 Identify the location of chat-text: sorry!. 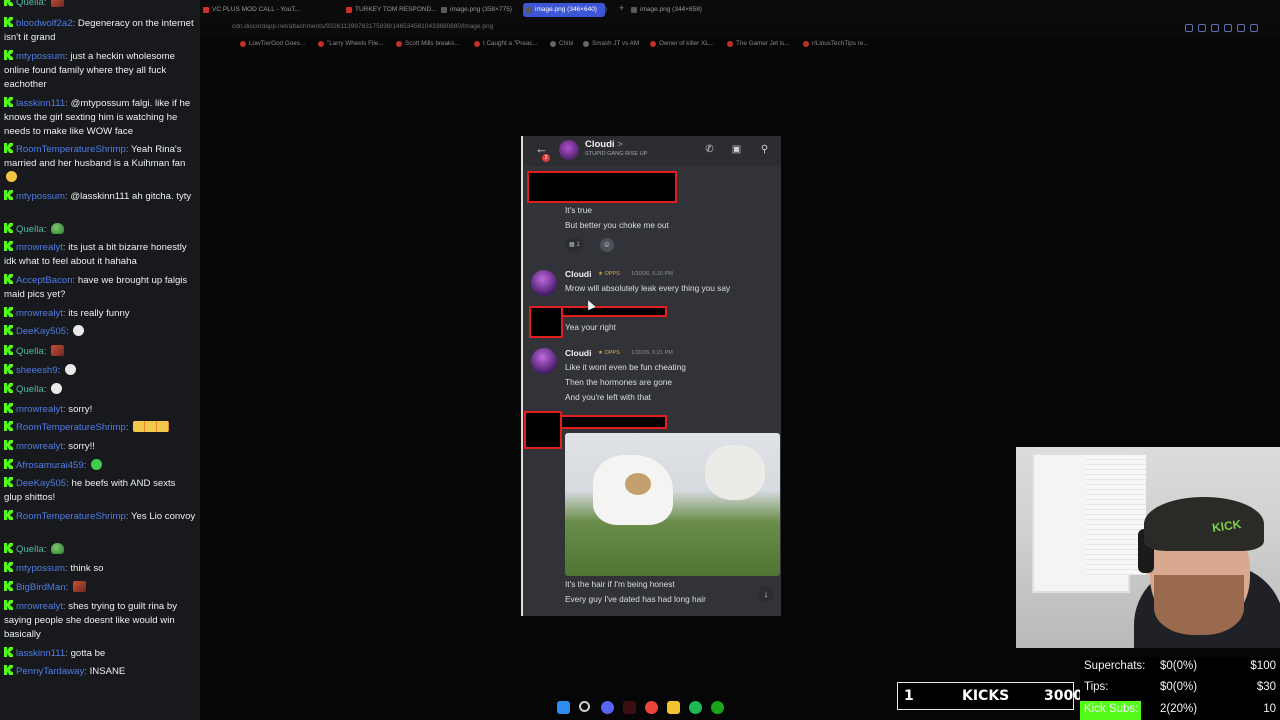
(80, 409).